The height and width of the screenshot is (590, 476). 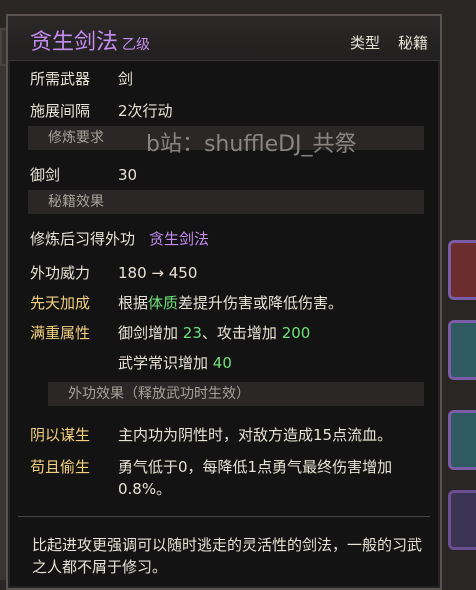 I want to click on innate-row: 先天加成 根据体质差提升伤害或降低伤害。, so click(x=186, y=302).